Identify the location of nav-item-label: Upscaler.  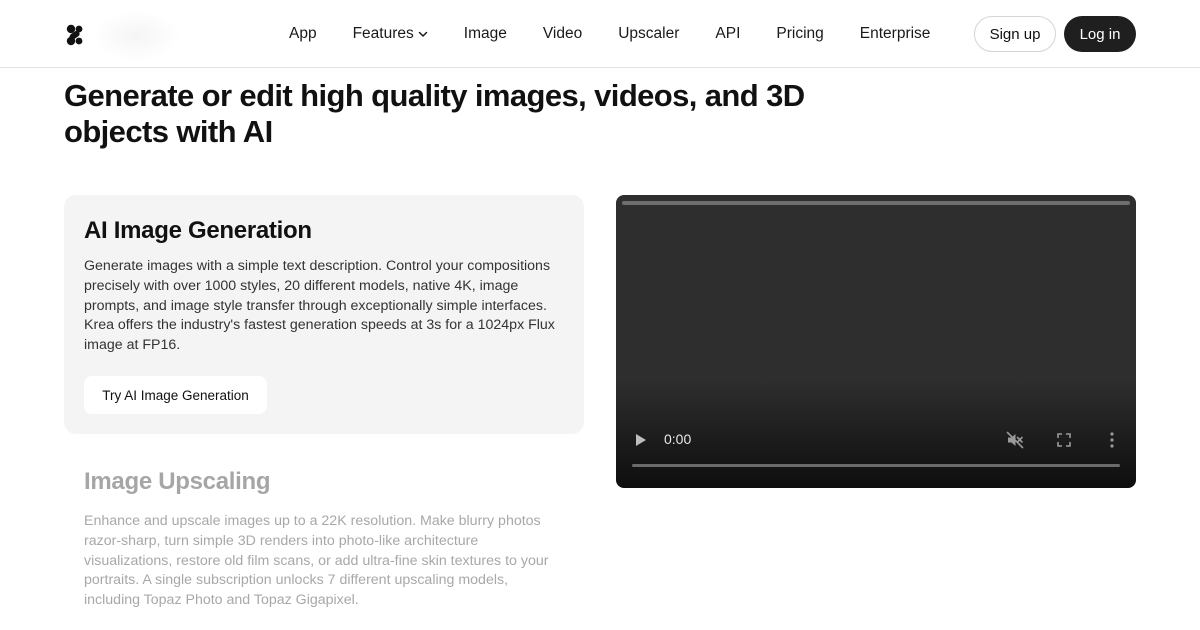
(649, 33).